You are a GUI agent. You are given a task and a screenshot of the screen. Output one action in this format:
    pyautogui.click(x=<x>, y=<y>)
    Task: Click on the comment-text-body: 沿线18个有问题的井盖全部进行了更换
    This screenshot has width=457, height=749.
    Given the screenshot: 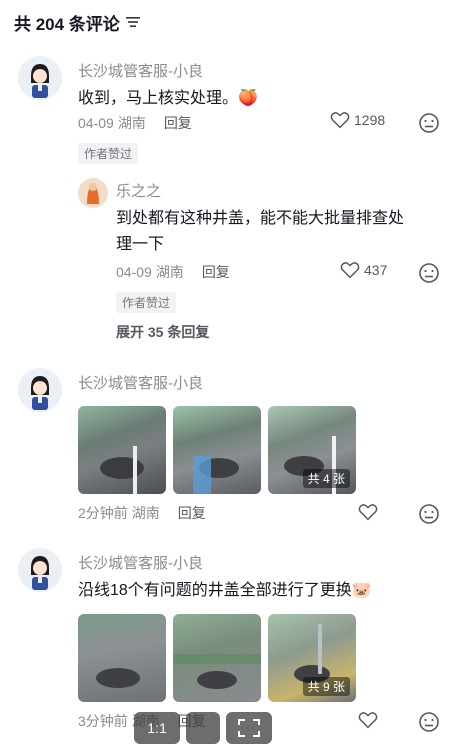 What is the action you would take?
    pyautogui.click(x=215, y=590)
    